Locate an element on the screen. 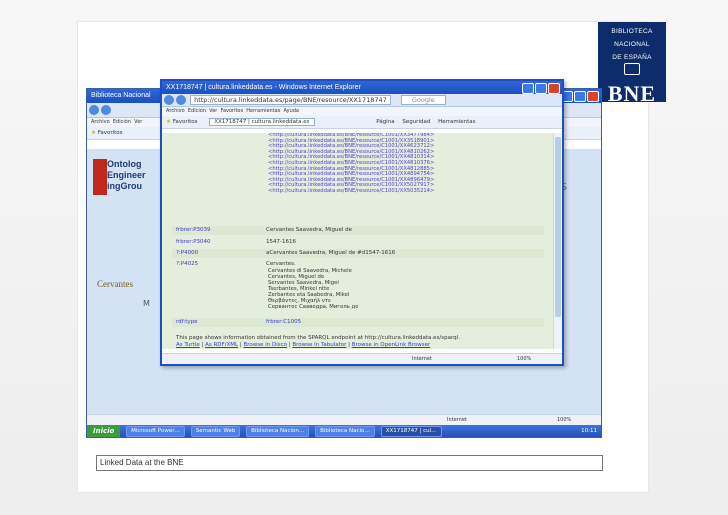  as-turtle-link: As Turtle is located at coordinates (188, 345).